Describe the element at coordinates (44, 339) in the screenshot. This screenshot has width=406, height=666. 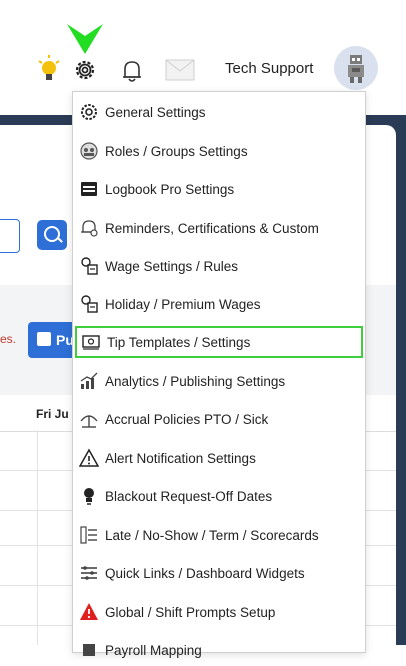
I see `checkbox` at that location.